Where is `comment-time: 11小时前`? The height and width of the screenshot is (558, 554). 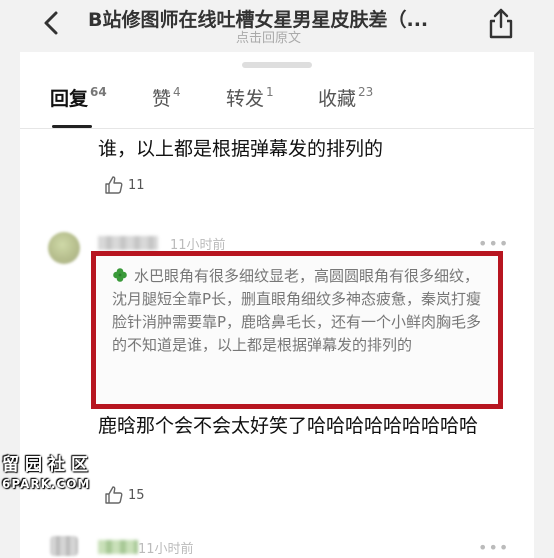
comment-time: 11小时前 is located at coordinates (166, 549).